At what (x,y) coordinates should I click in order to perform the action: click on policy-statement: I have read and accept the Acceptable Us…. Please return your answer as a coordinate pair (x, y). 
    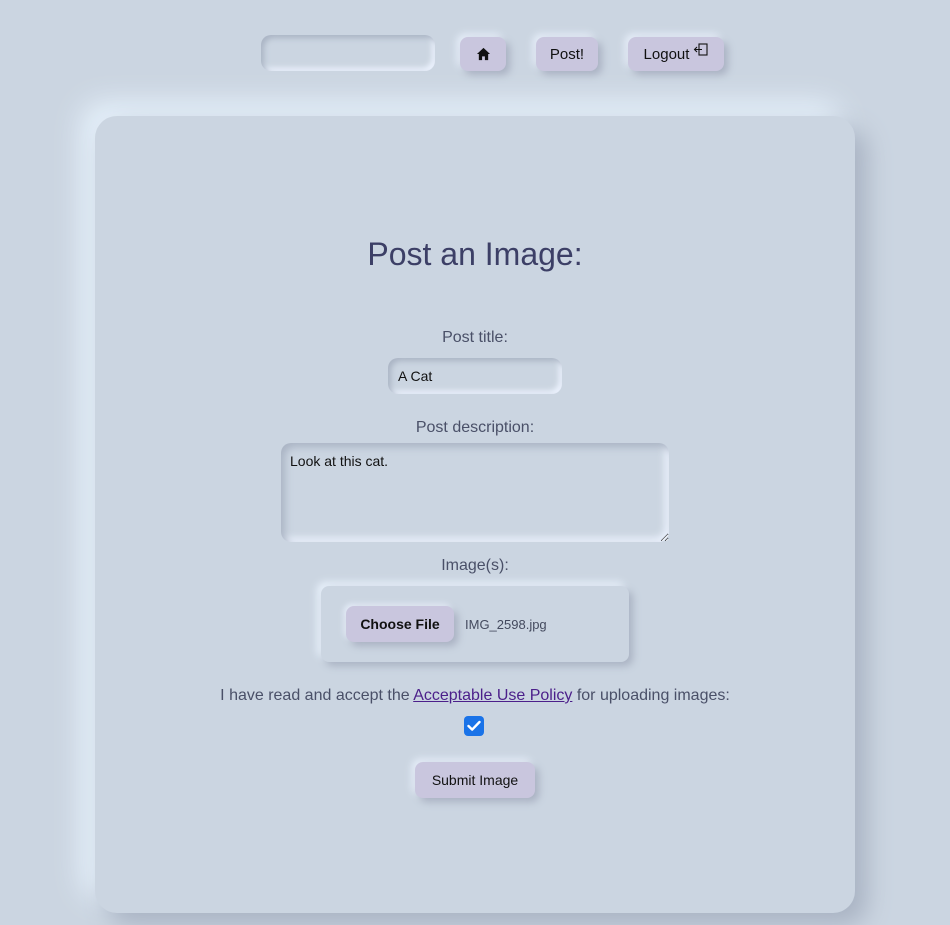
    Looking at the image, I should click on (475, 696).